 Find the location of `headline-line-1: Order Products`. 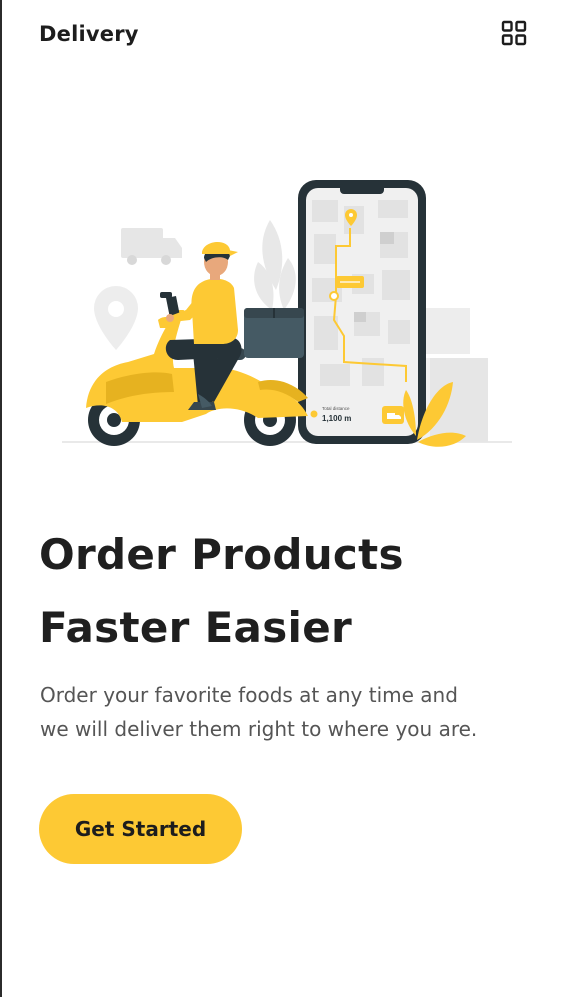

headline-line-1: Order Products is located at coordinates (221, 554).